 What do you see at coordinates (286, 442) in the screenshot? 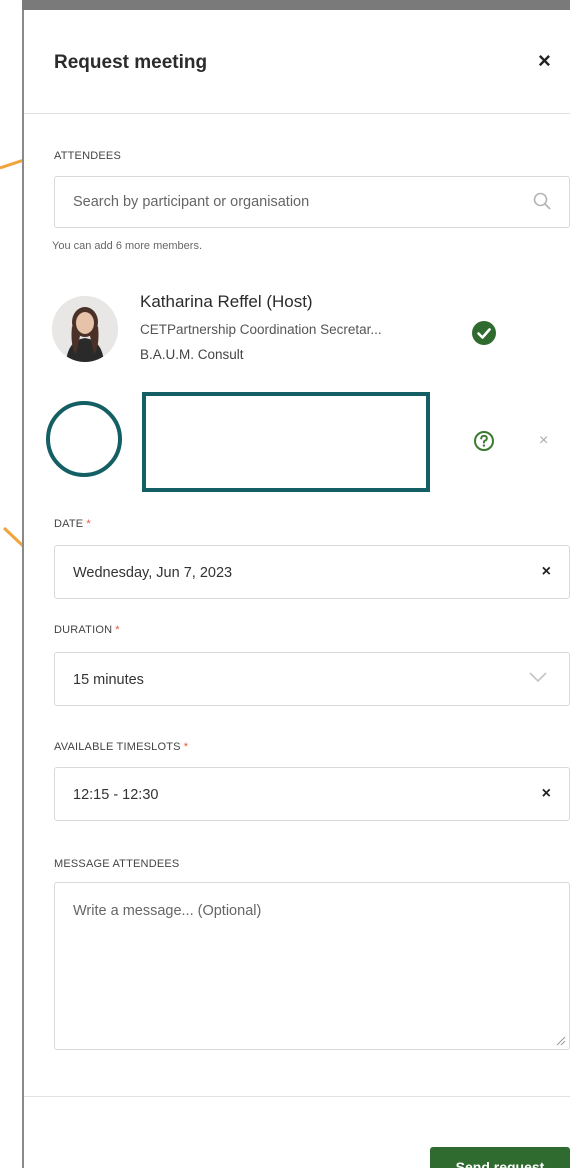
I see `annotation-redaction-box` at bounding box center [286, 442].